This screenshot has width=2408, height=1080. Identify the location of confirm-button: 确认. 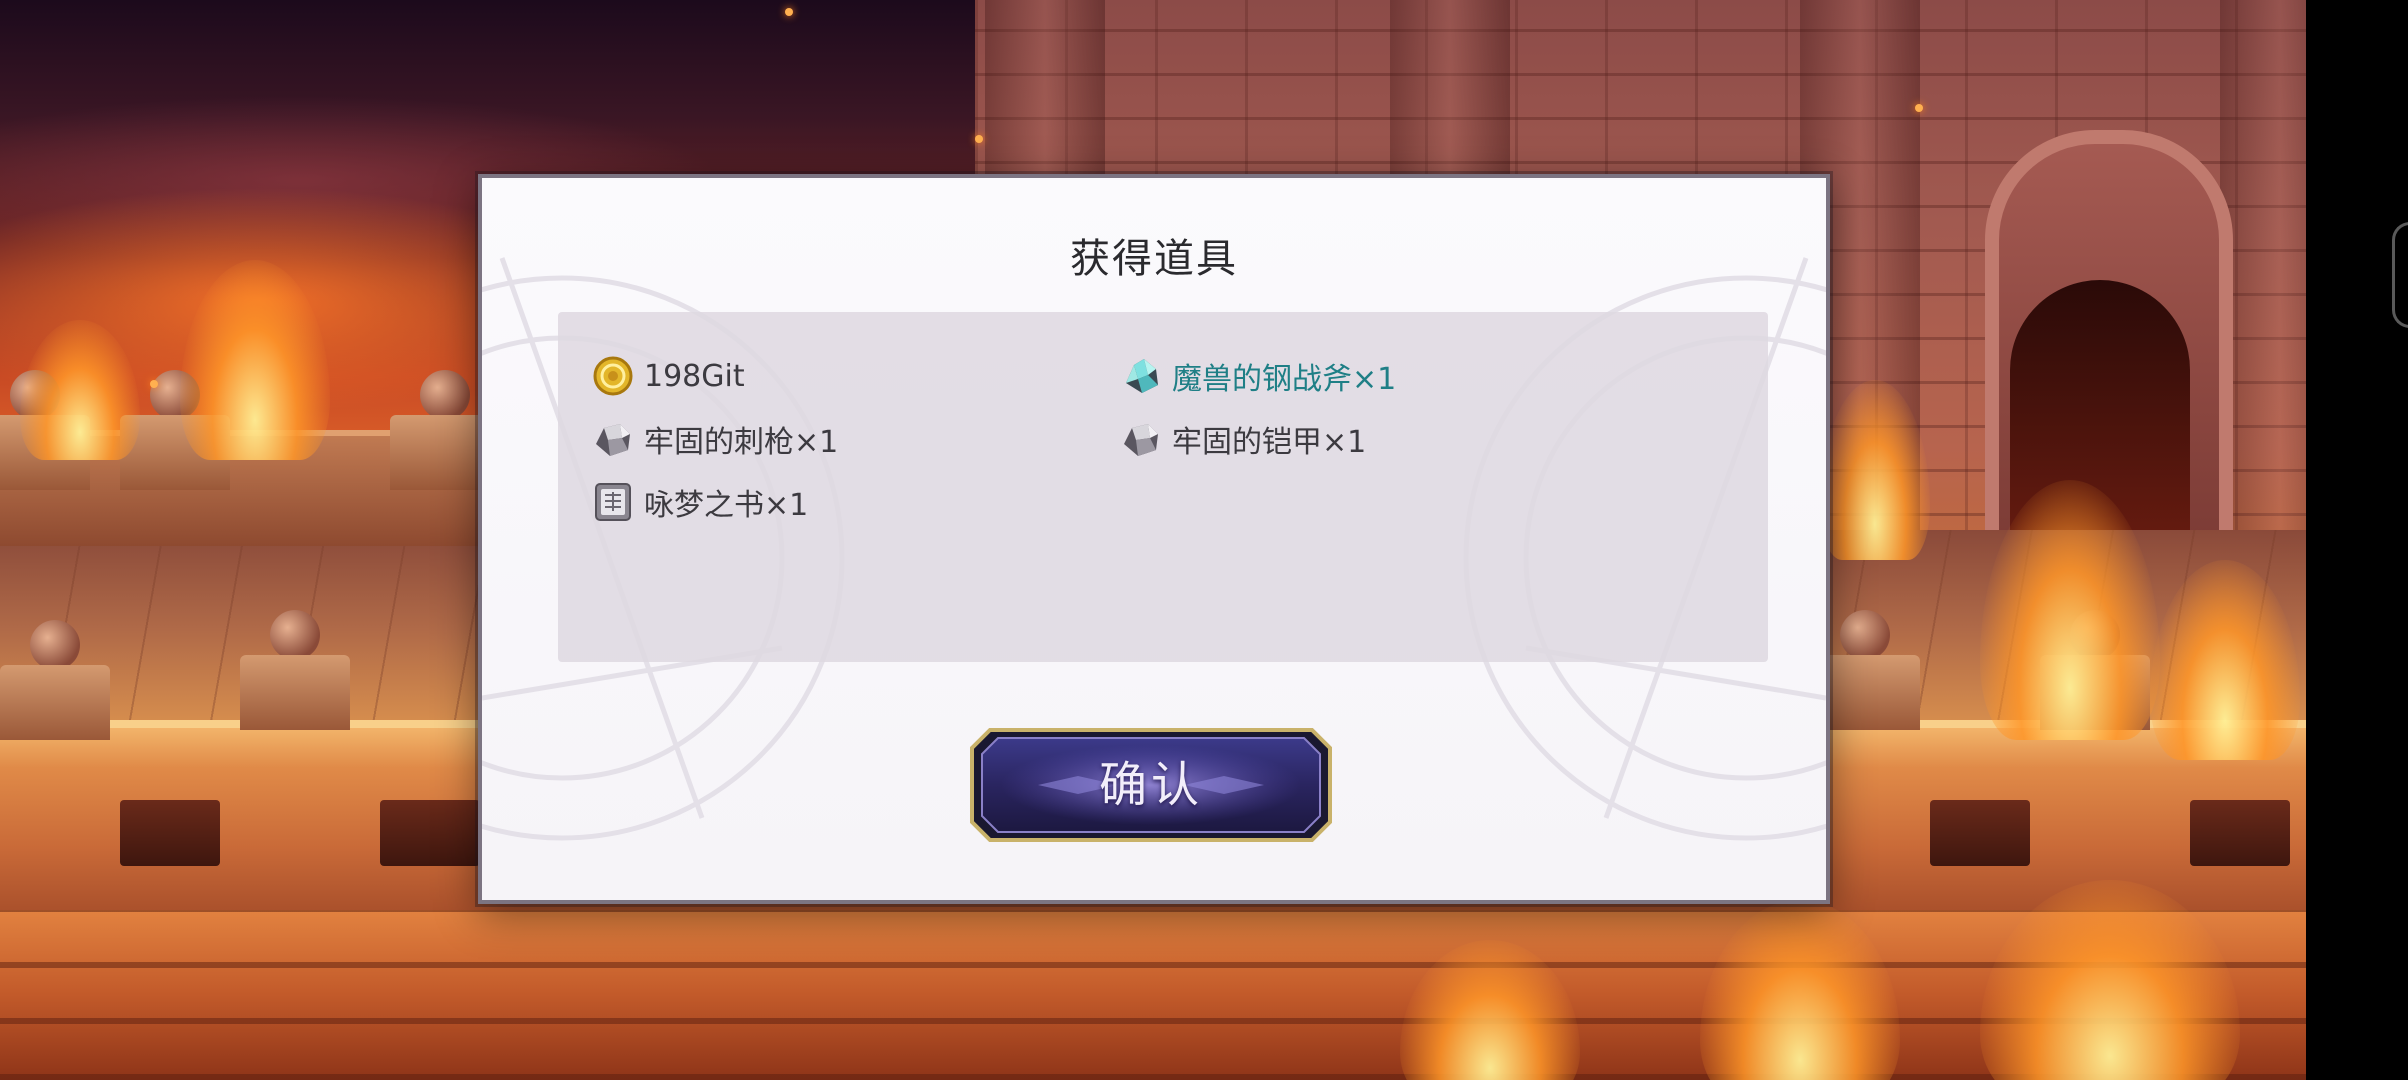
(1151, 785).